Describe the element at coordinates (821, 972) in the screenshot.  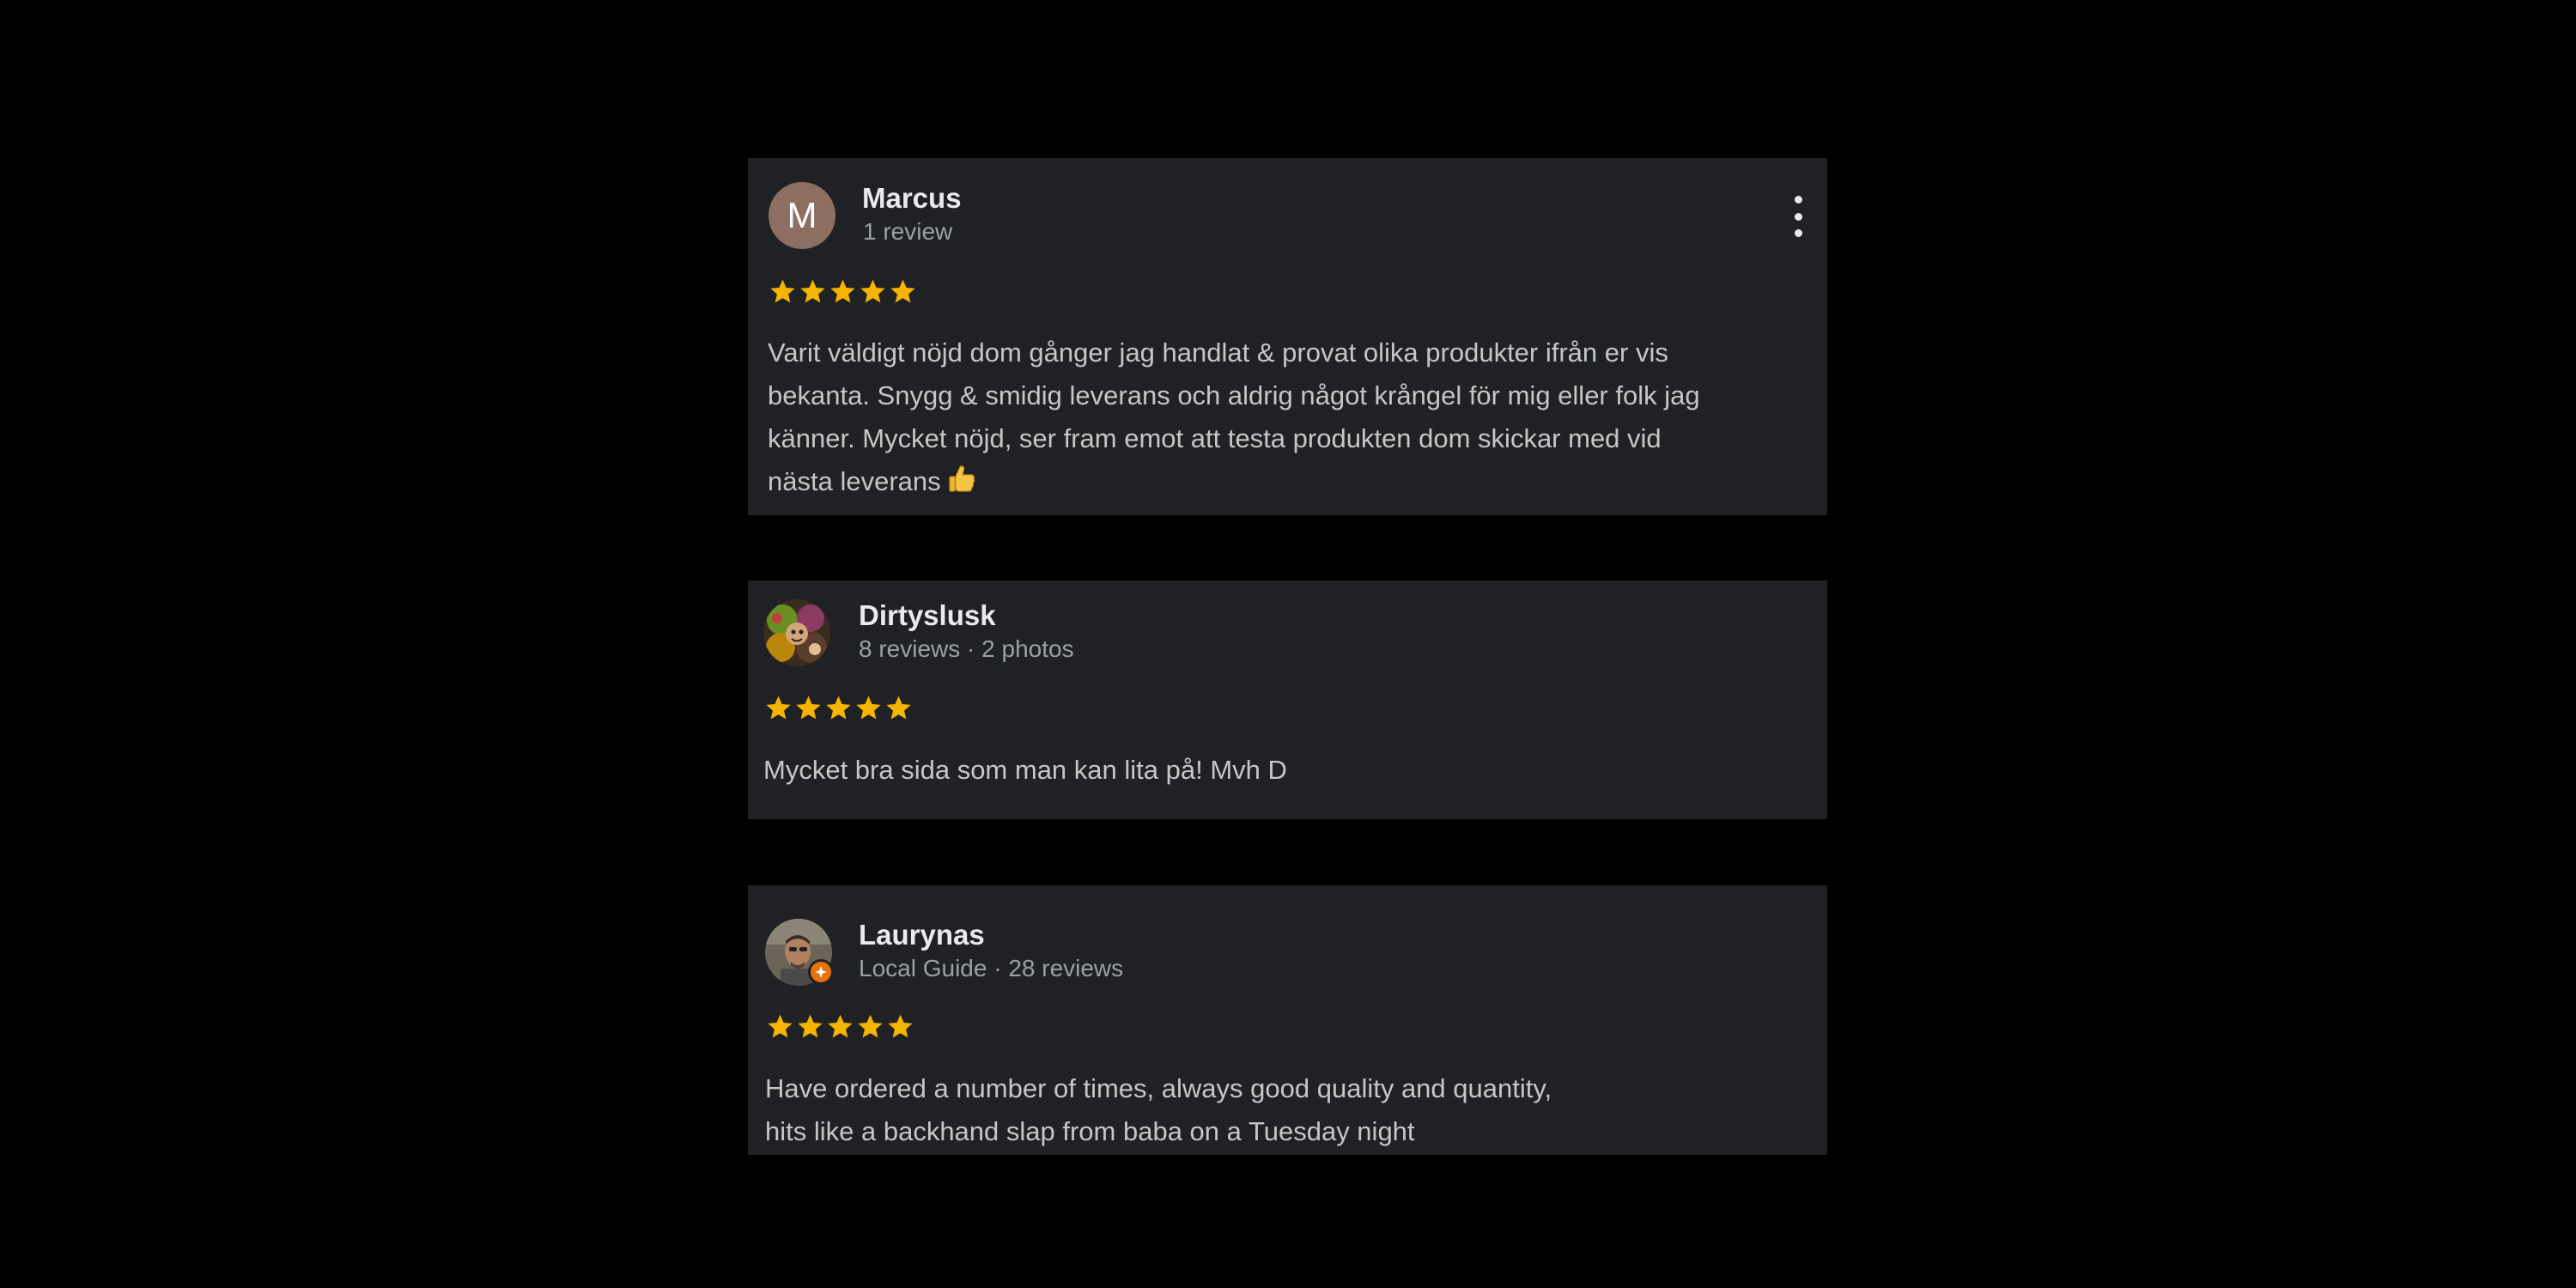
I see `local-guide-badge-icon` at that location.